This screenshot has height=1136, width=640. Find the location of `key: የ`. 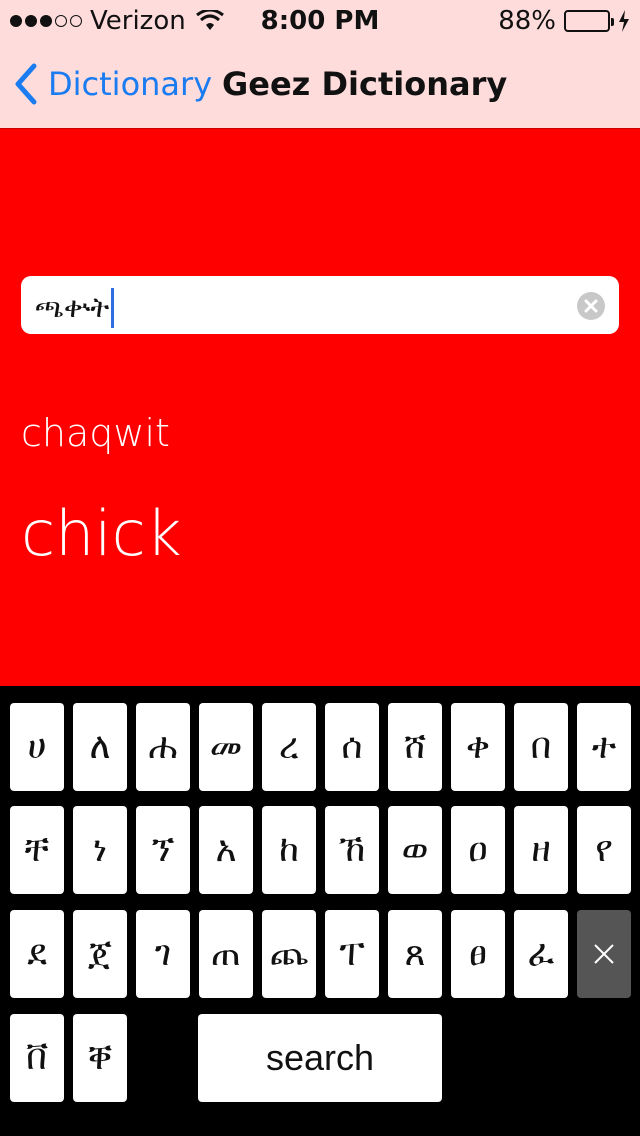

key: የ is located at coordinates (604, 850).